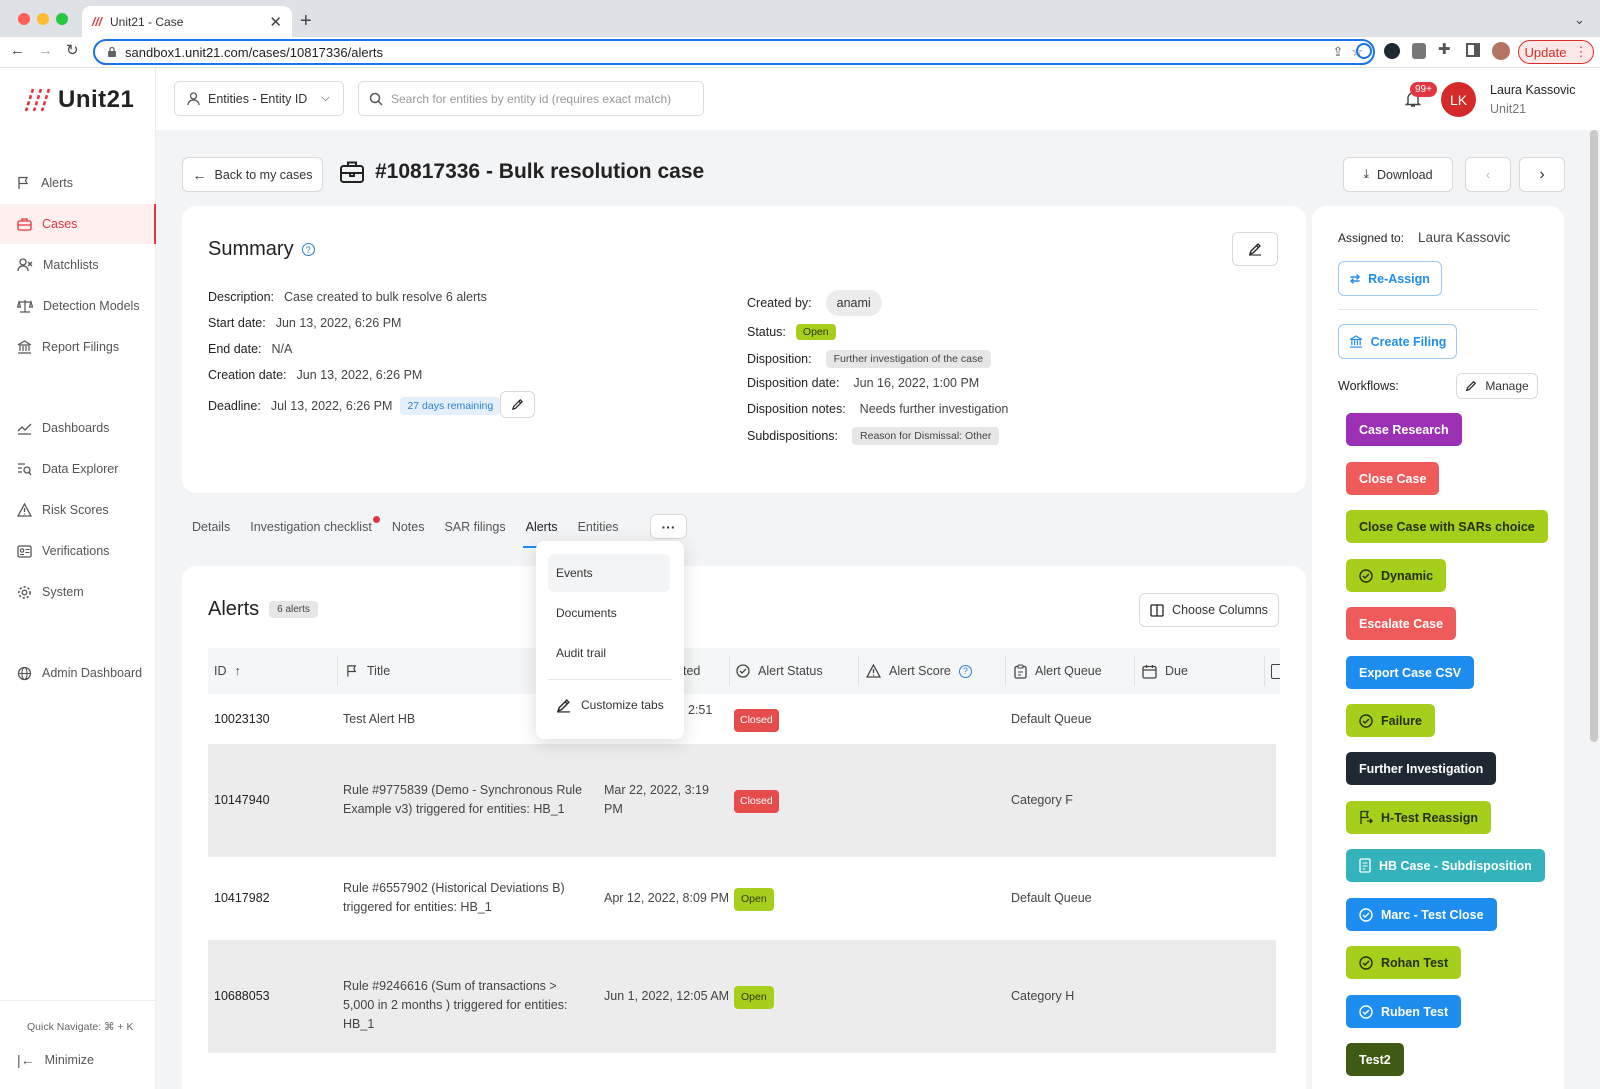 This screenshot has height=1089, width=1600. I want to click on minimize-sidebar-button: |← Minimize, so click(78, 1060).